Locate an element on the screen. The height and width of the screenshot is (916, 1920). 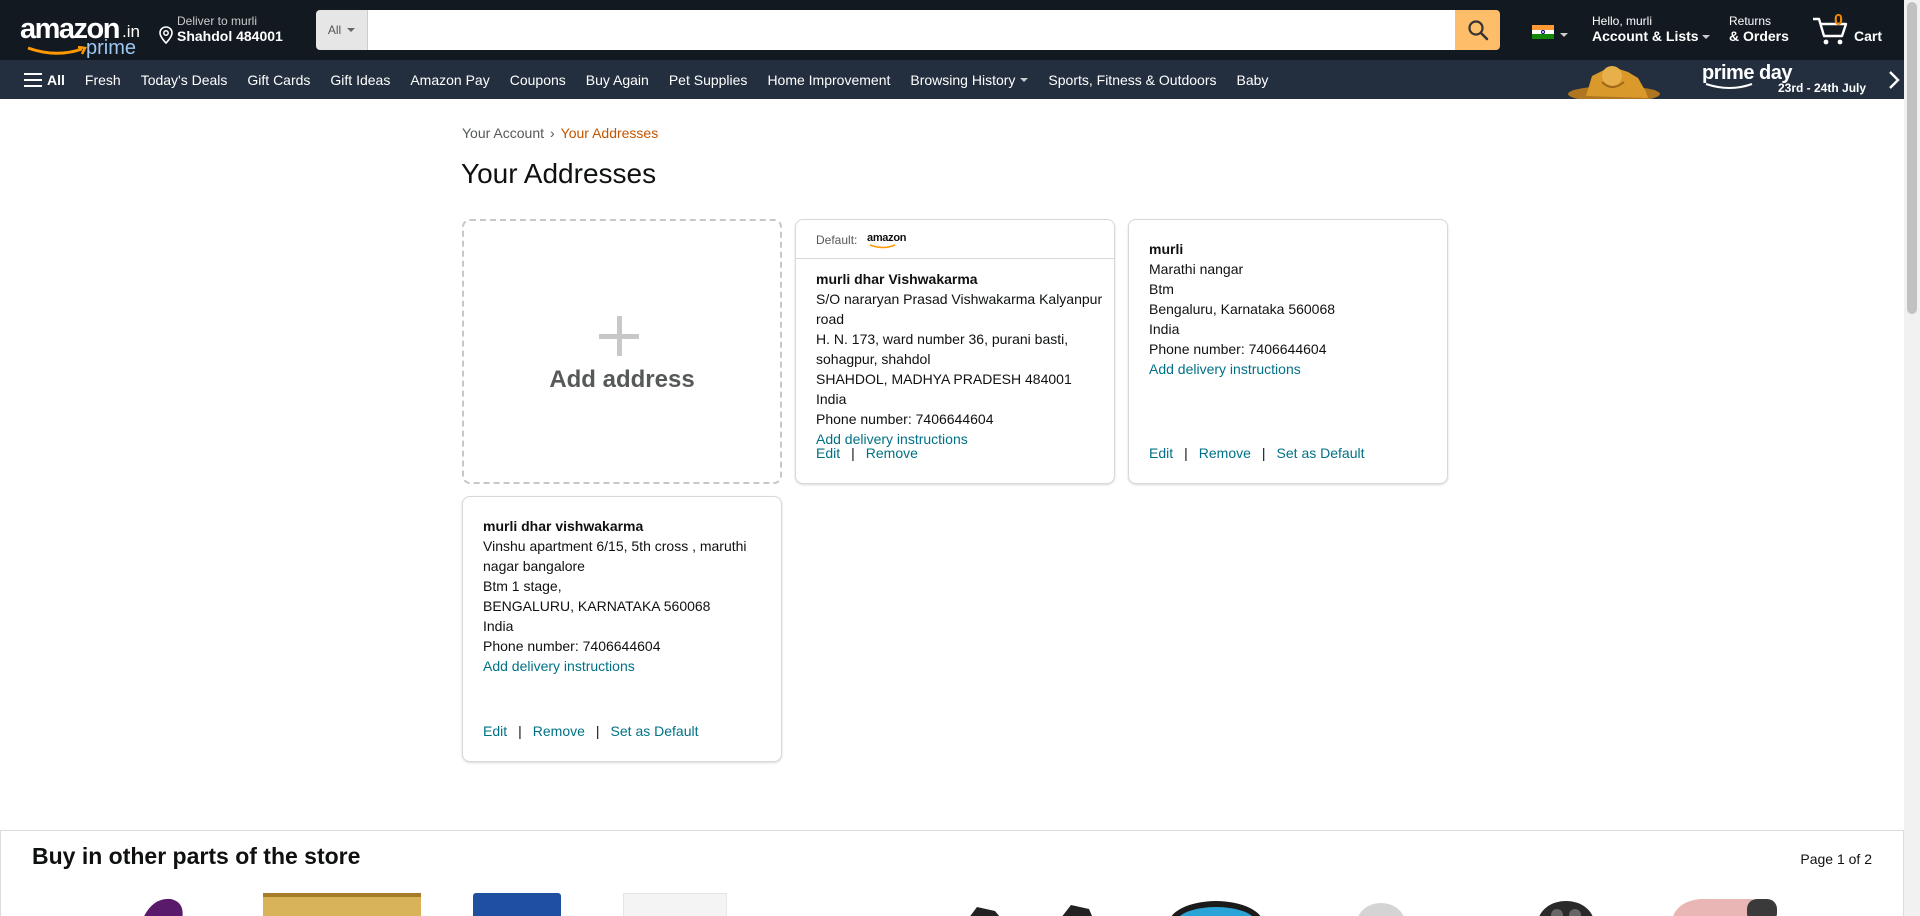
search-category-label: All is located at coordinates (334, 30).